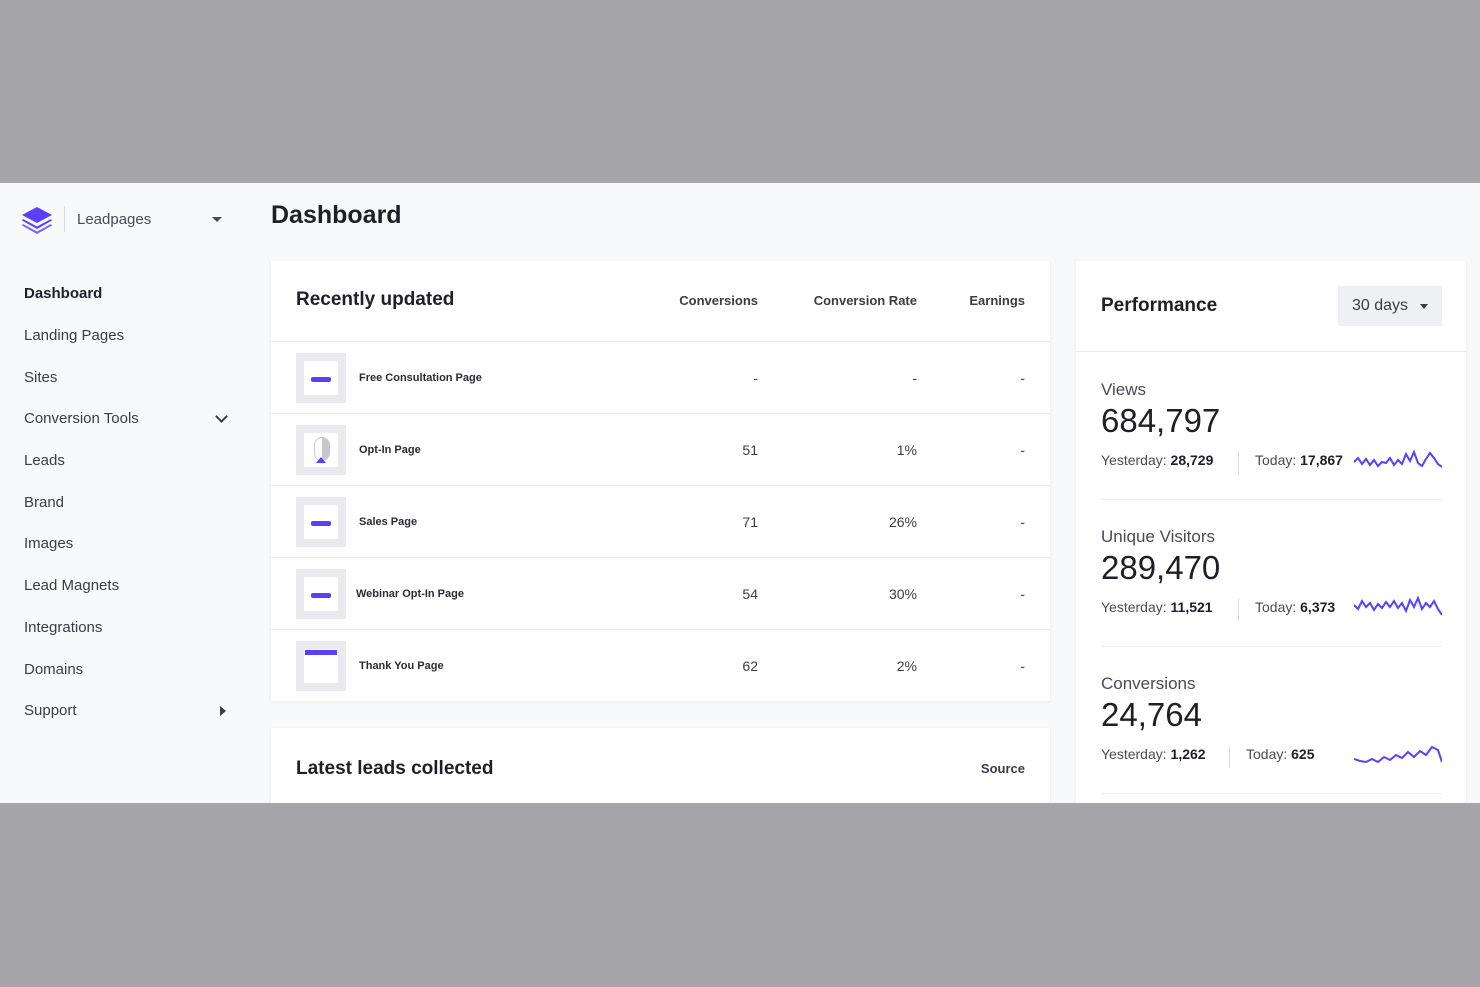 The width and height of the screenshot is (1480, 987). What do you see at coordinates (1158, 536) in the screenshot?
I see `metric-label: Unique Visitors` at bounding box center [1158, 536].